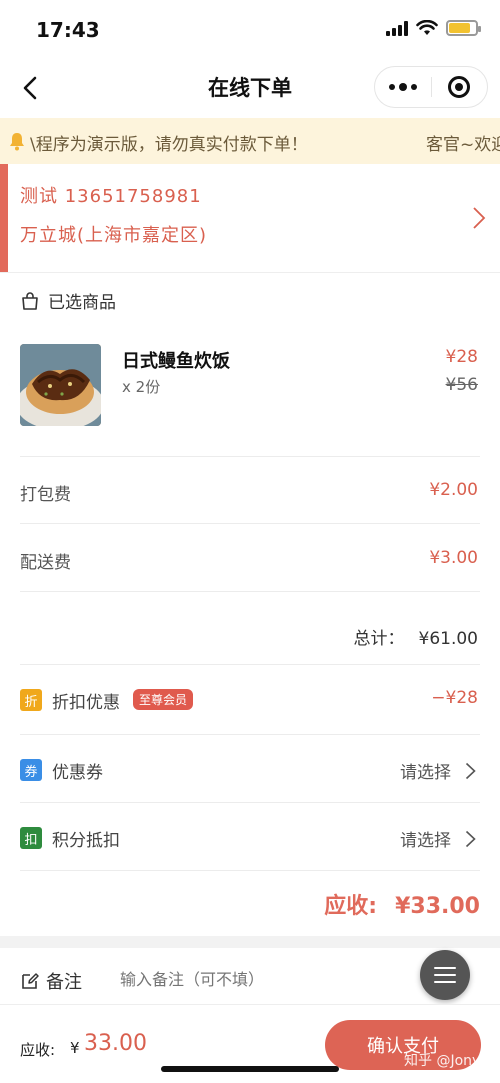 This screenshot has width=500, height=1083. I want to click on food-image, so click(60, 385).